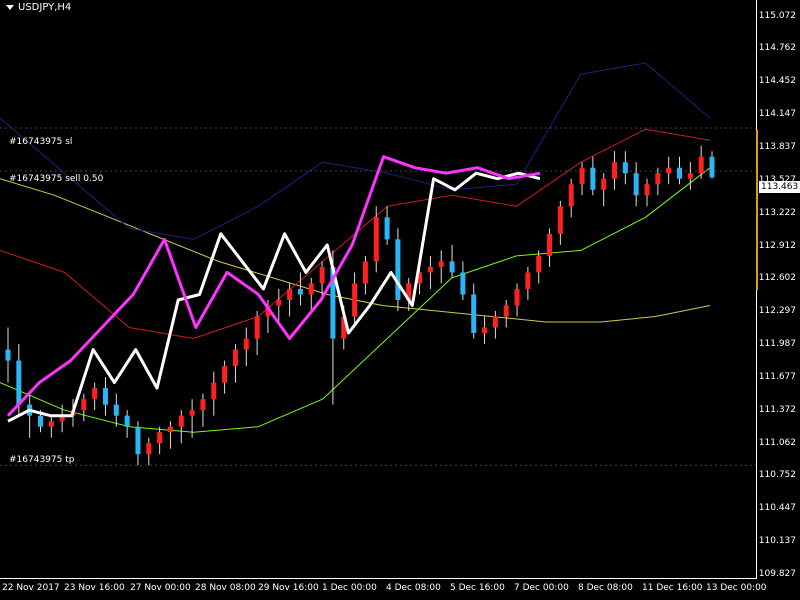  Describe the element at coordinates (56, 179) in the screenshot. I see `order-entry-label: #16743975 sell 0.50` at that location.